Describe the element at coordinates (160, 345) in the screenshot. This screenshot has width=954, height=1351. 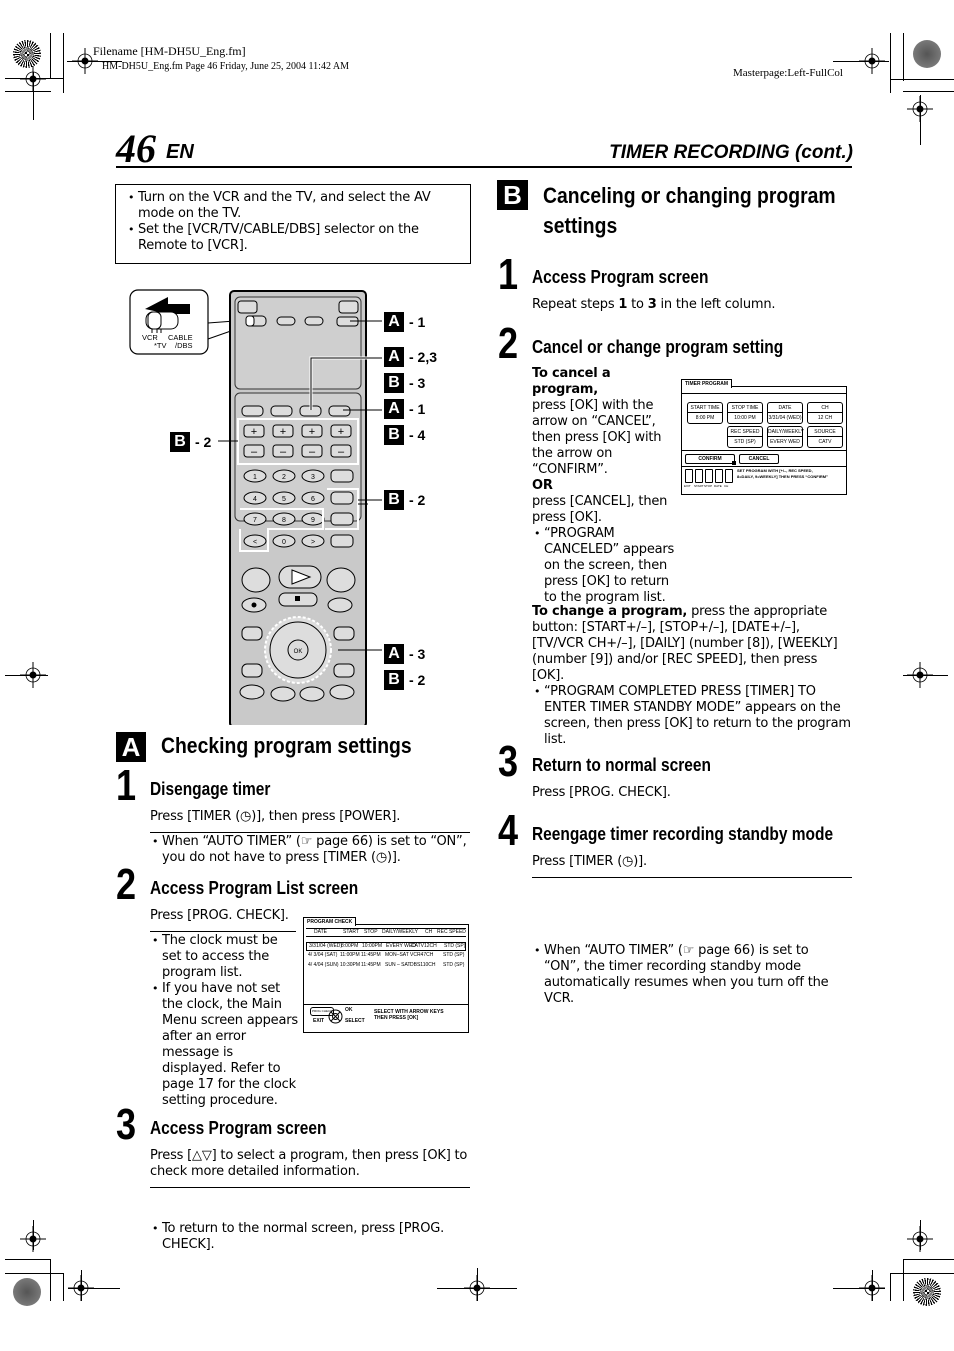
I see `selector-label-tv: *TV` at that location.